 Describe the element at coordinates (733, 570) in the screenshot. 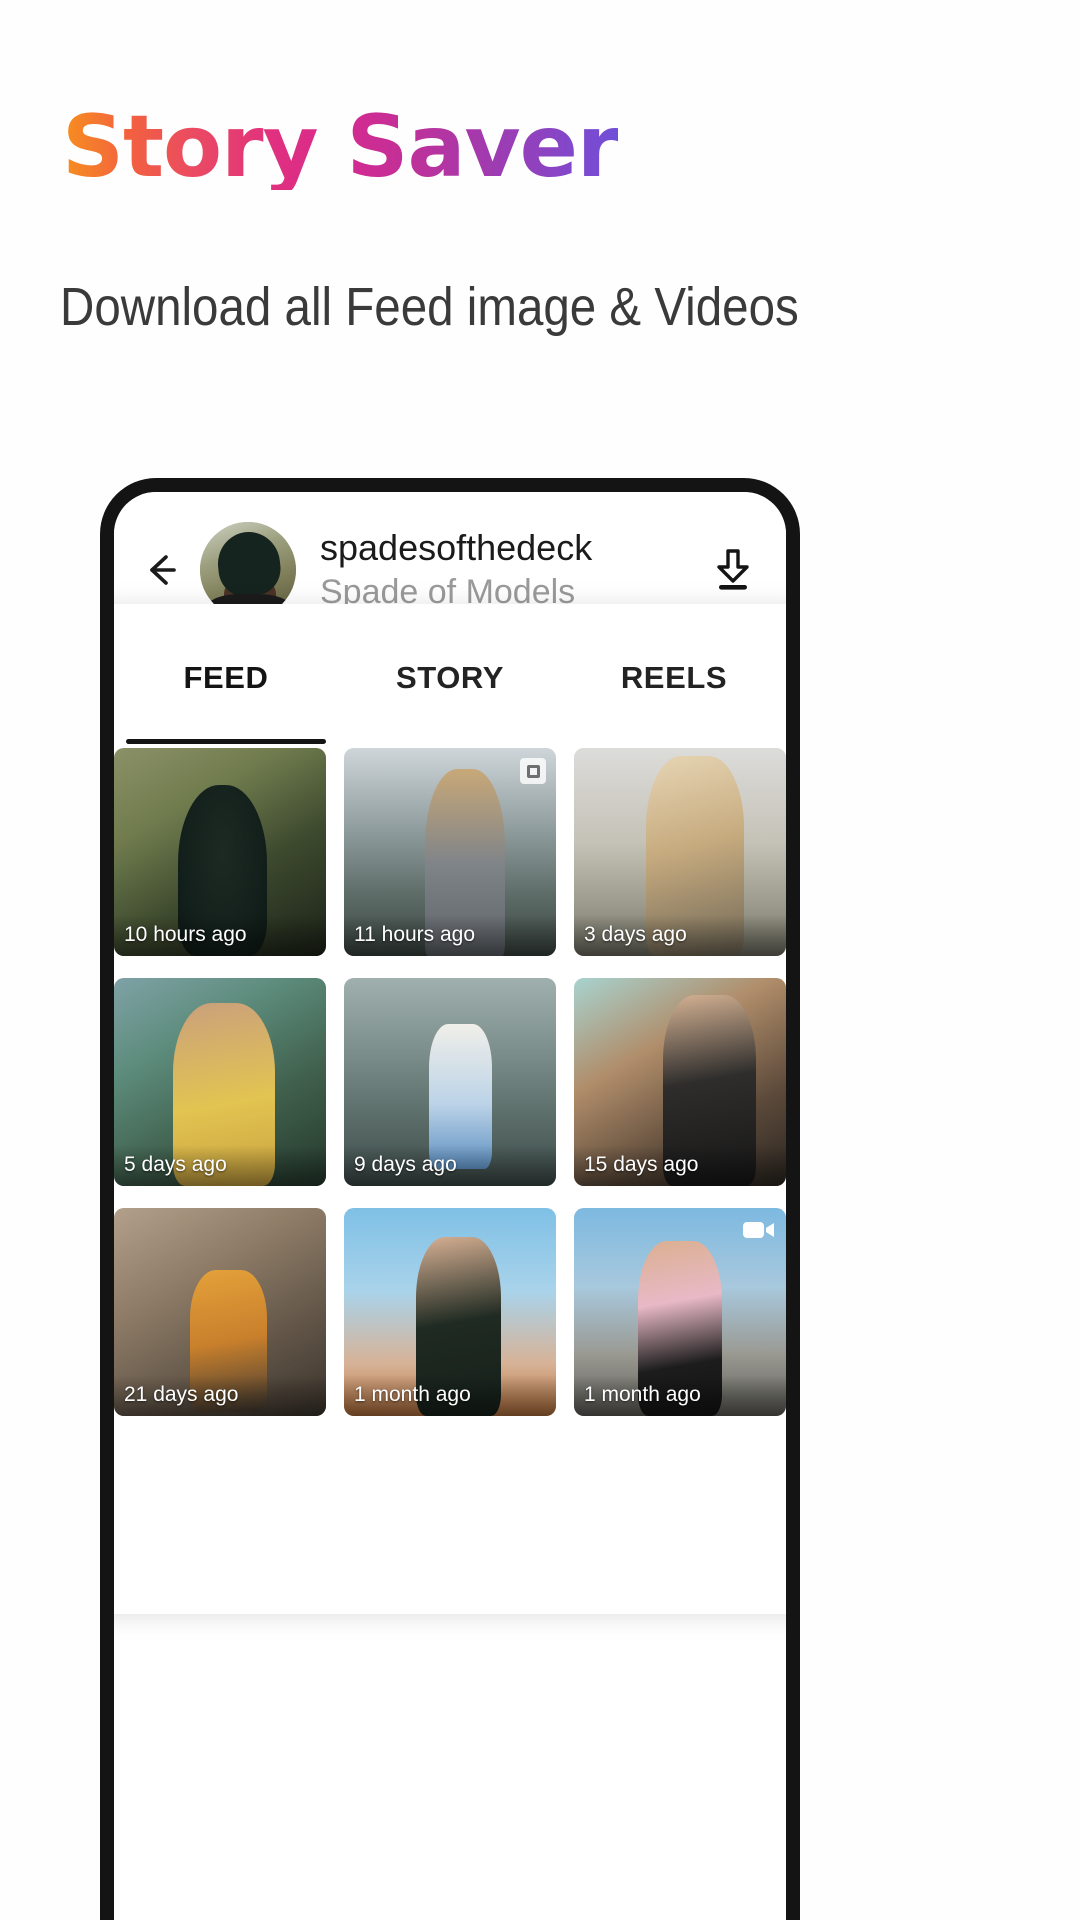

I see `download-icon` at that location.